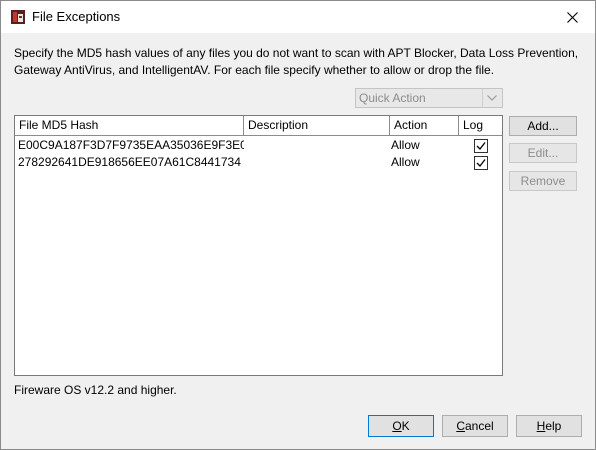 The image size is (596, 450). What do you see at coordinates (543, 181) in the screenshot?
I see `remove-button: Remove` at bounding box center [543, 181].